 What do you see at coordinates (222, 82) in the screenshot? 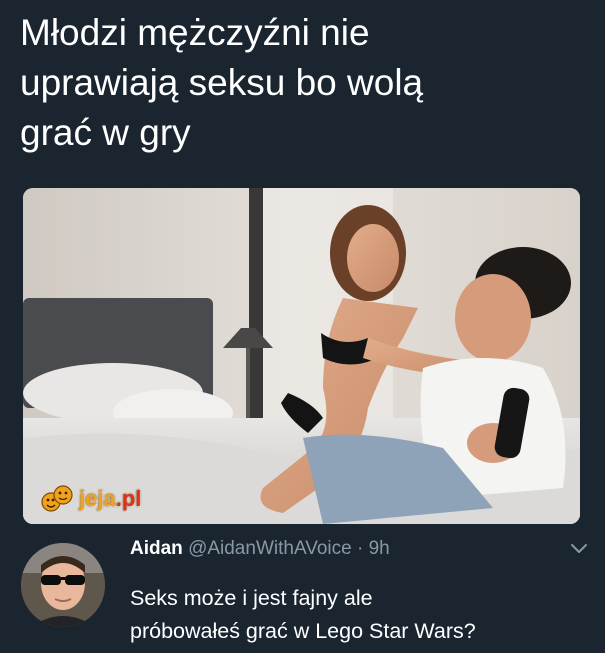
I see `headline-line-2: uprawiają seksu bo wolą` at bounding box center [222, 82].